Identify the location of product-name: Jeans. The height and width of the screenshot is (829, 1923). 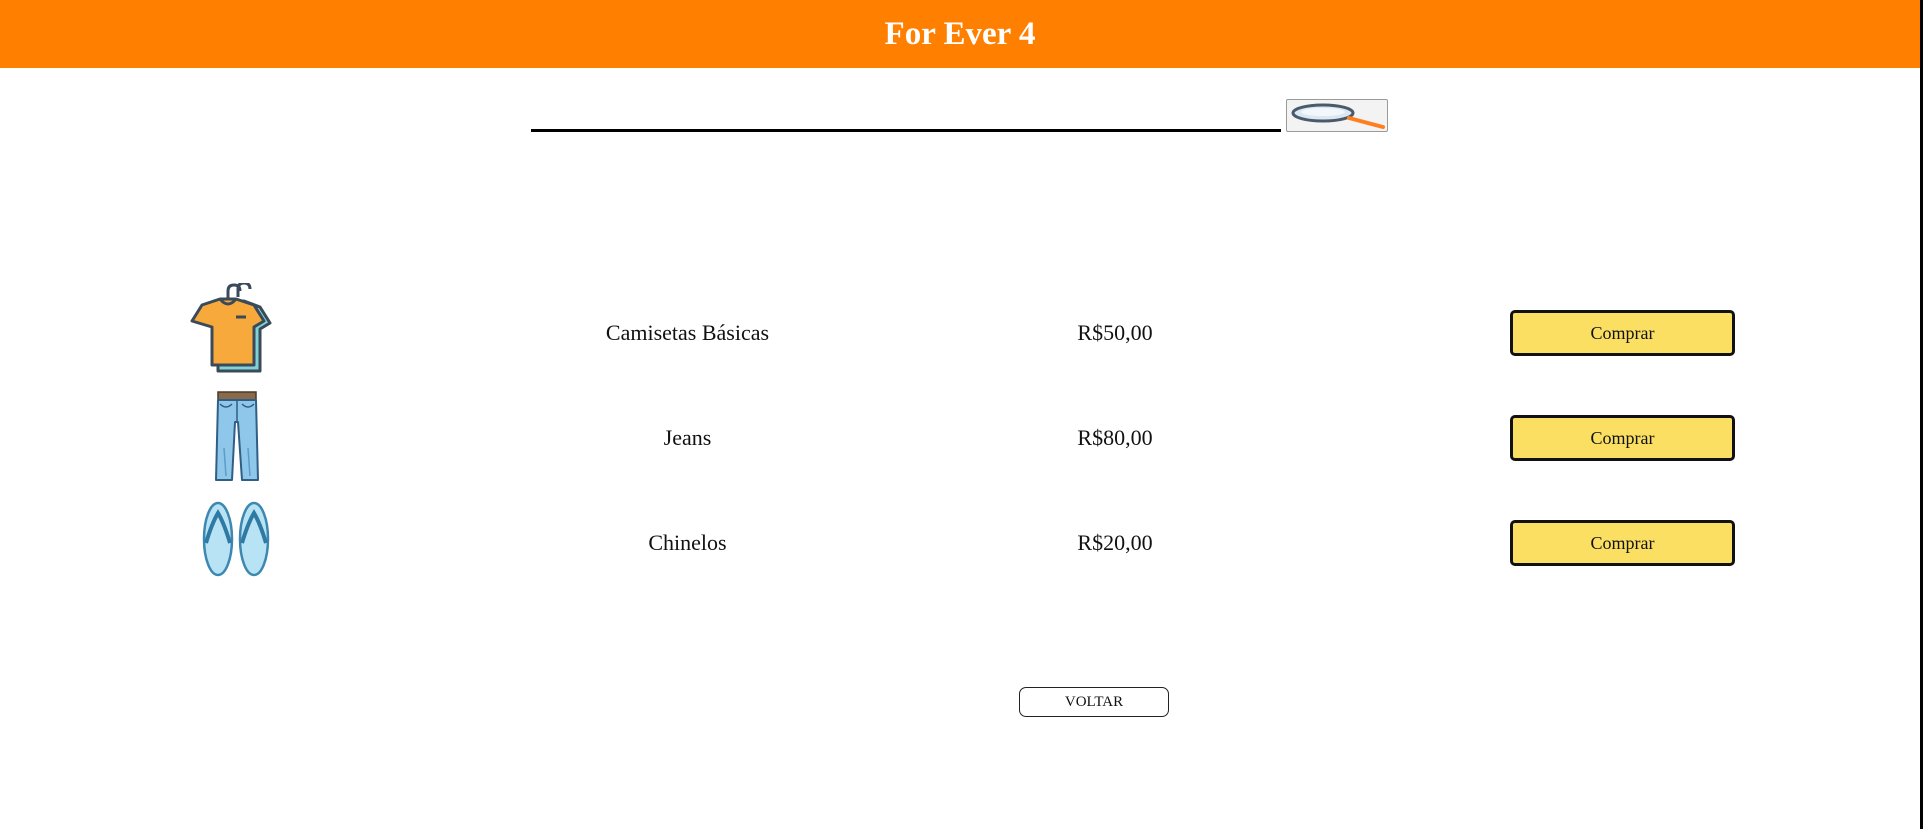
(687, 437).